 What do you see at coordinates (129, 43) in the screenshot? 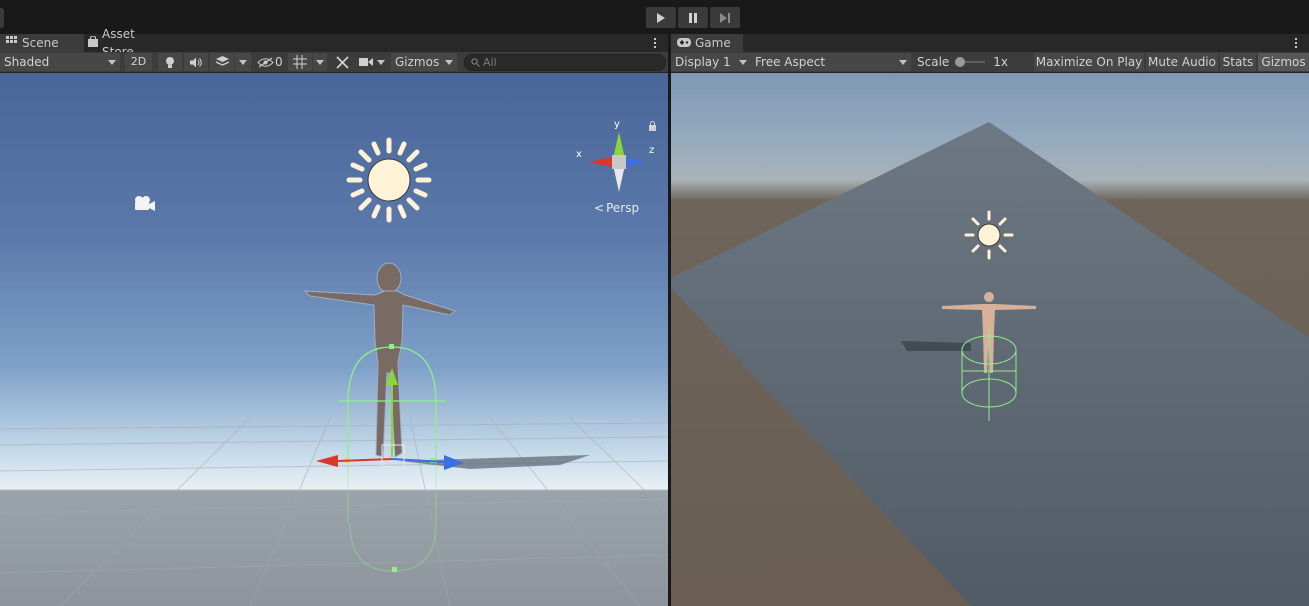
I see `tab-asset-store: Asset Store` at bounding box center [129, 43].